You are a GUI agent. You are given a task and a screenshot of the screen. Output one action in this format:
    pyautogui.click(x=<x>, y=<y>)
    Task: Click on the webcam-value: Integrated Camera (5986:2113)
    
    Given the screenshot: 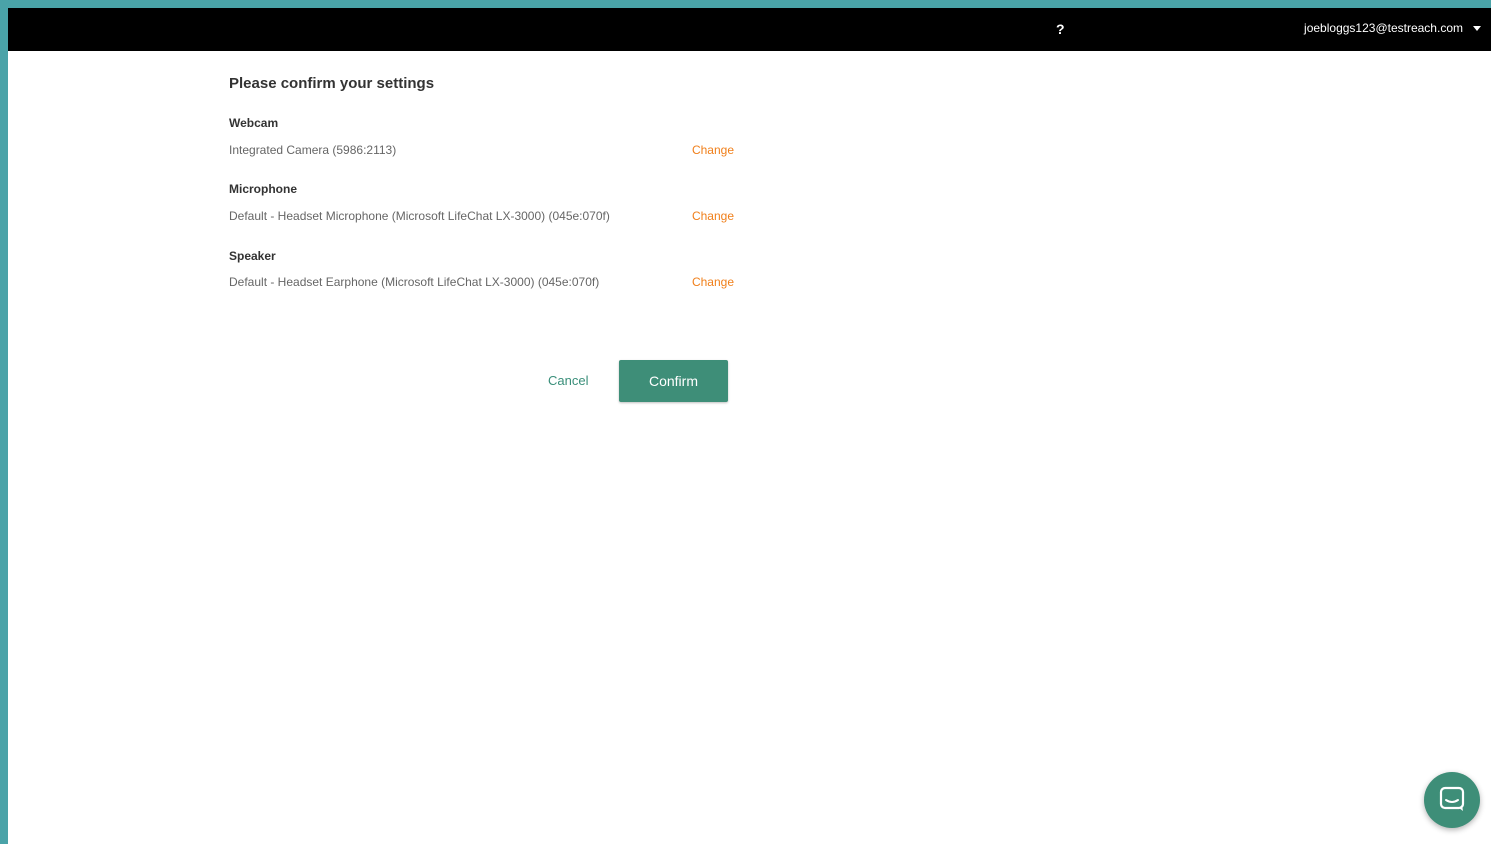 What is the action you would take?
    pyautogui.click(x=313, y=150)
    